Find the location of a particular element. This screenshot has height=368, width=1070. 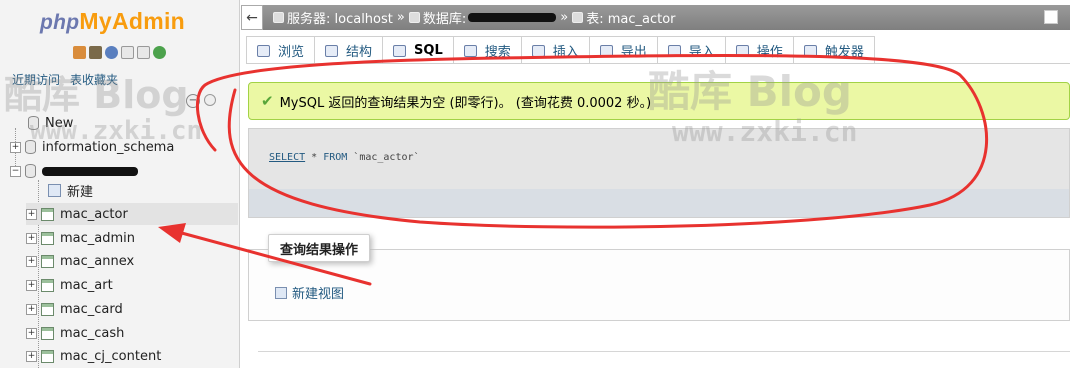

tab-import: 导入 is located at coordinates (691, 50).